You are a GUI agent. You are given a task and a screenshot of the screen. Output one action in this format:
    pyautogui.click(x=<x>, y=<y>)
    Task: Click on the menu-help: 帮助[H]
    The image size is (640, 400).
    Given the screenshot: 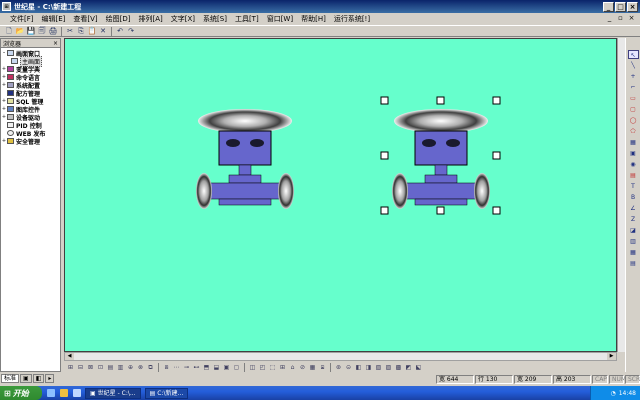 What is the action you would take?
    pyautogui.click(x=313, y=19)
    